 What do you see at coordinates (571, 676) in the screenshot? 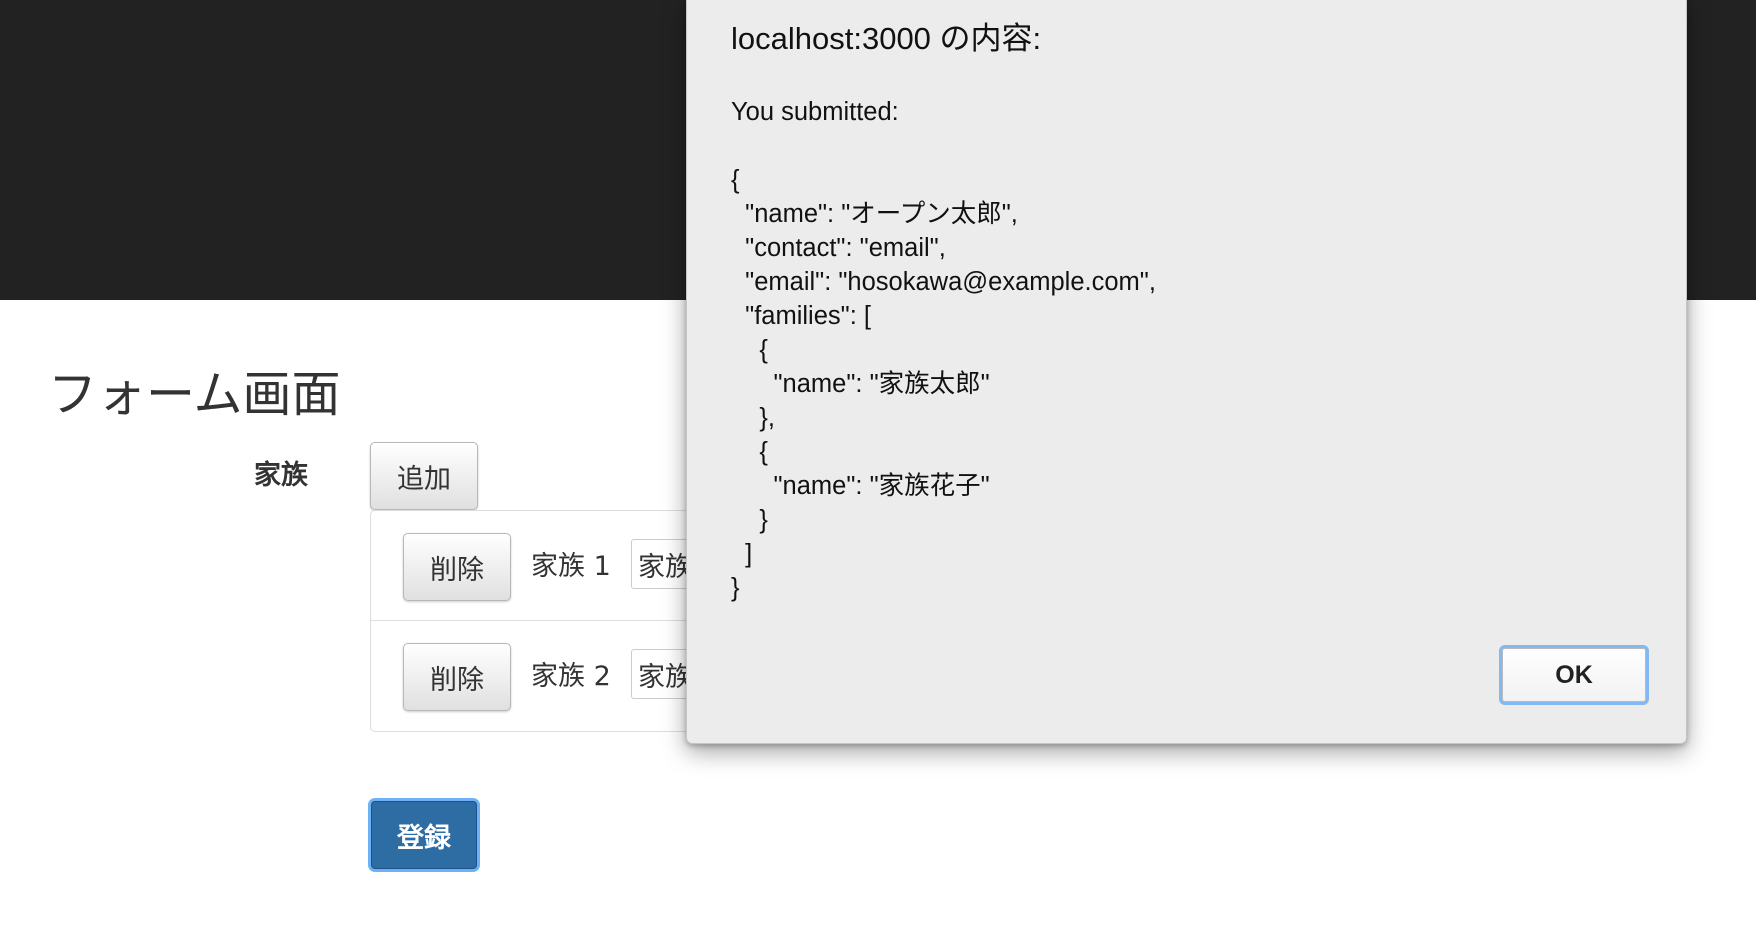
I see `family-row-label: 家族 2` at bounding box center [571, 676].